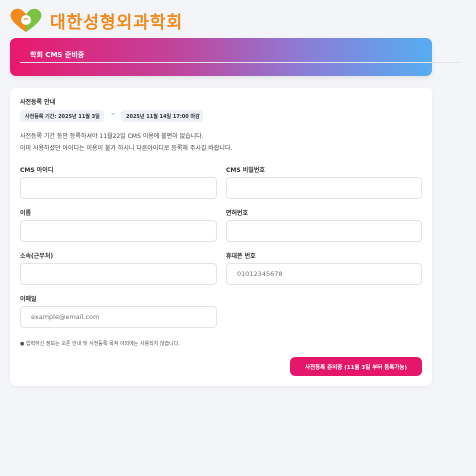  What do you see at coordinates (240, 62) in the screenshot?
I see `banner-divider` at bounding box center [240, 62].